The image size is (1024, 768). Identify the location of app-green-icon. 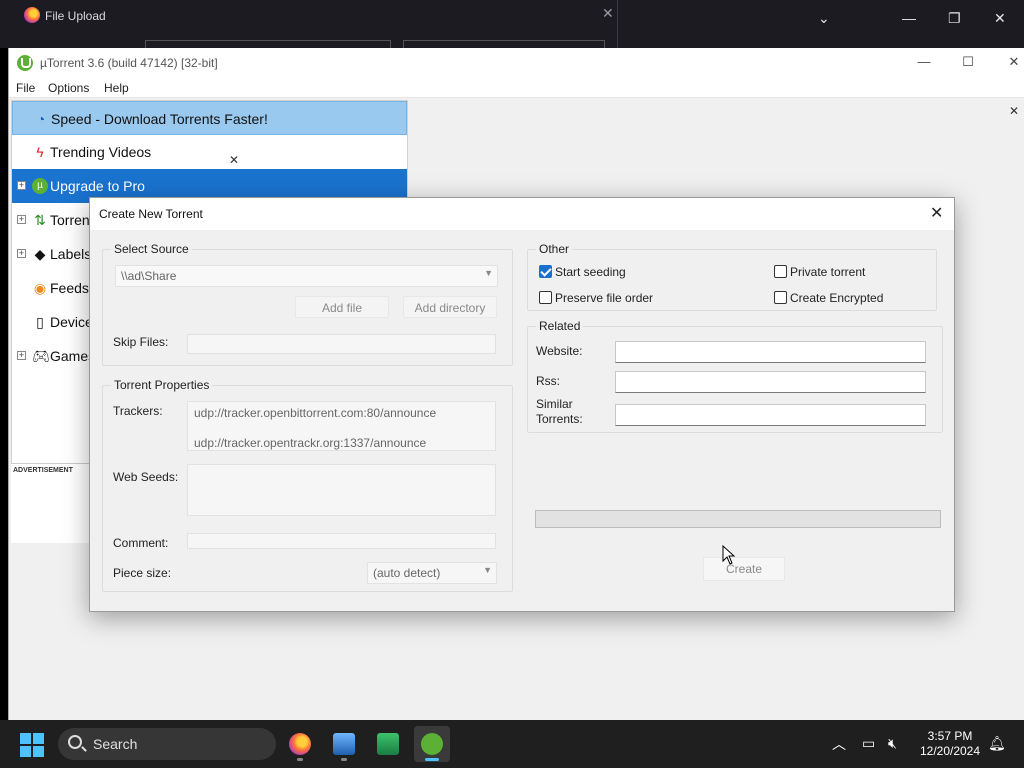
(388, 744).